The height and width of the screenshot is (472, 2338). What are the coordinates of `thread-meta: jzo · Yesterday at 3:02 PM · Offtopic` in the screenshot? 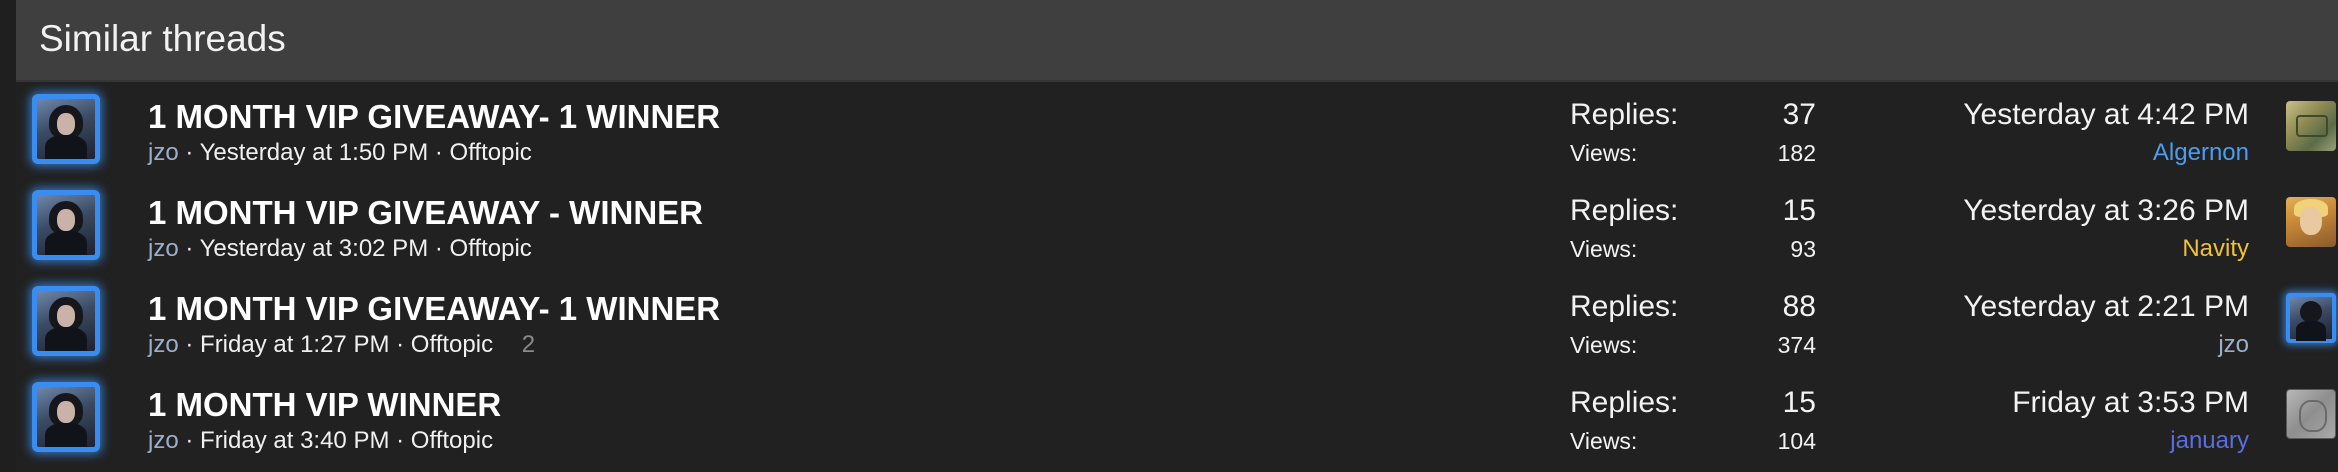 It's located at (340, 249).